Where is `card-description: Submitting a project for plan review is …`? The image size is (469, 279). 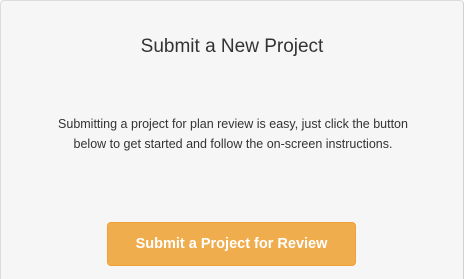 card-description: Submitting a project for plan review is … is located at coordinates (233, 134).